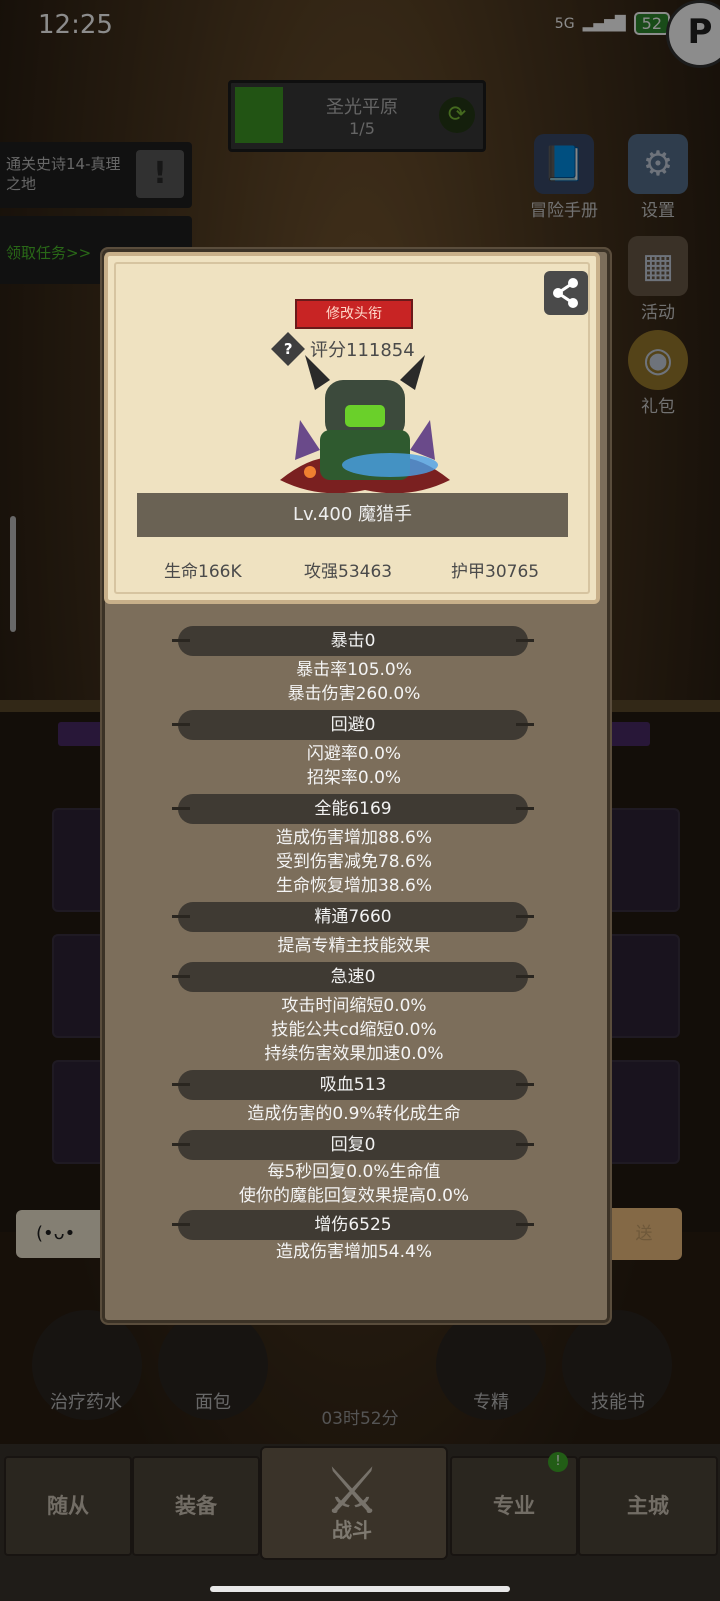  I want to click on share-icon, so click(565, 293).